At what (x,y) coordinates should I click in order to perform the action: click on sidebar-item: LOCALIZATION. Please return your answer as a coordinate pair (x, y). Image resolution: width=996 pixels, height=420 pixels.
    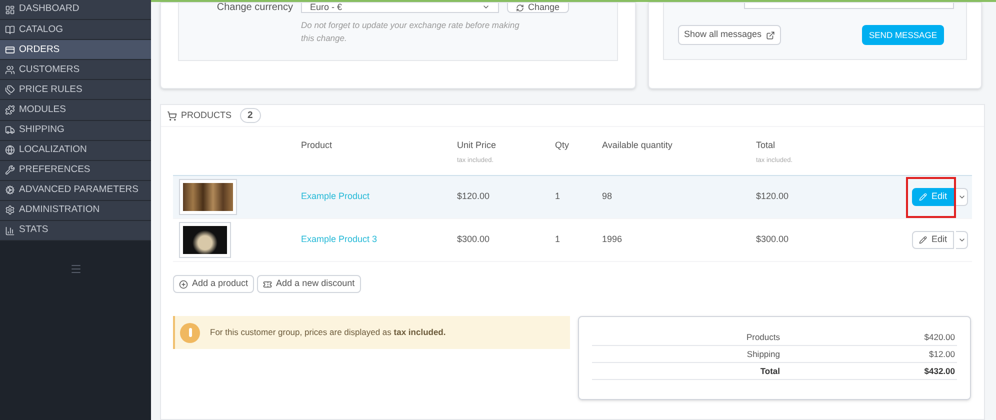
    Looking at the image, I should click on (75, 150).